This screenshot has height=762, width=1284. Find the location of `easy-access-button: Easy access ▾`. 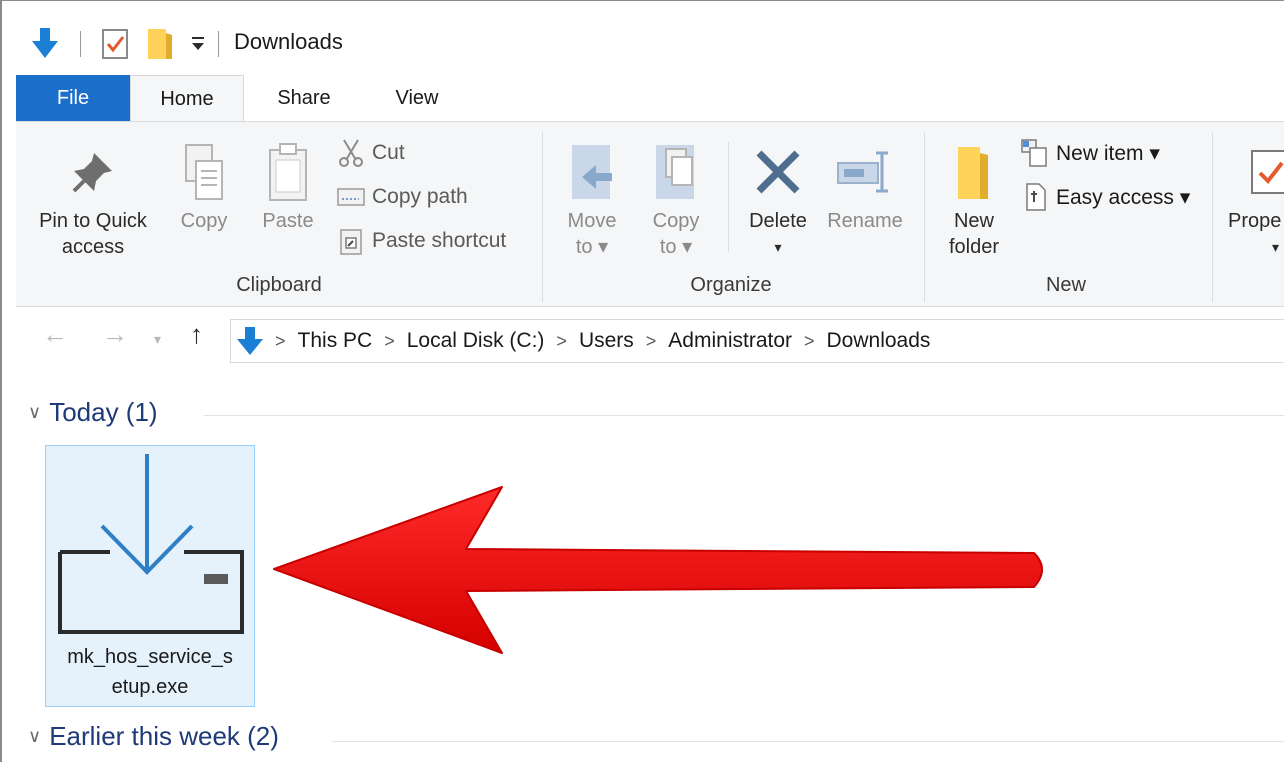

easy-access-button: Easy access ▾ is located at coordinates (1105, 197).